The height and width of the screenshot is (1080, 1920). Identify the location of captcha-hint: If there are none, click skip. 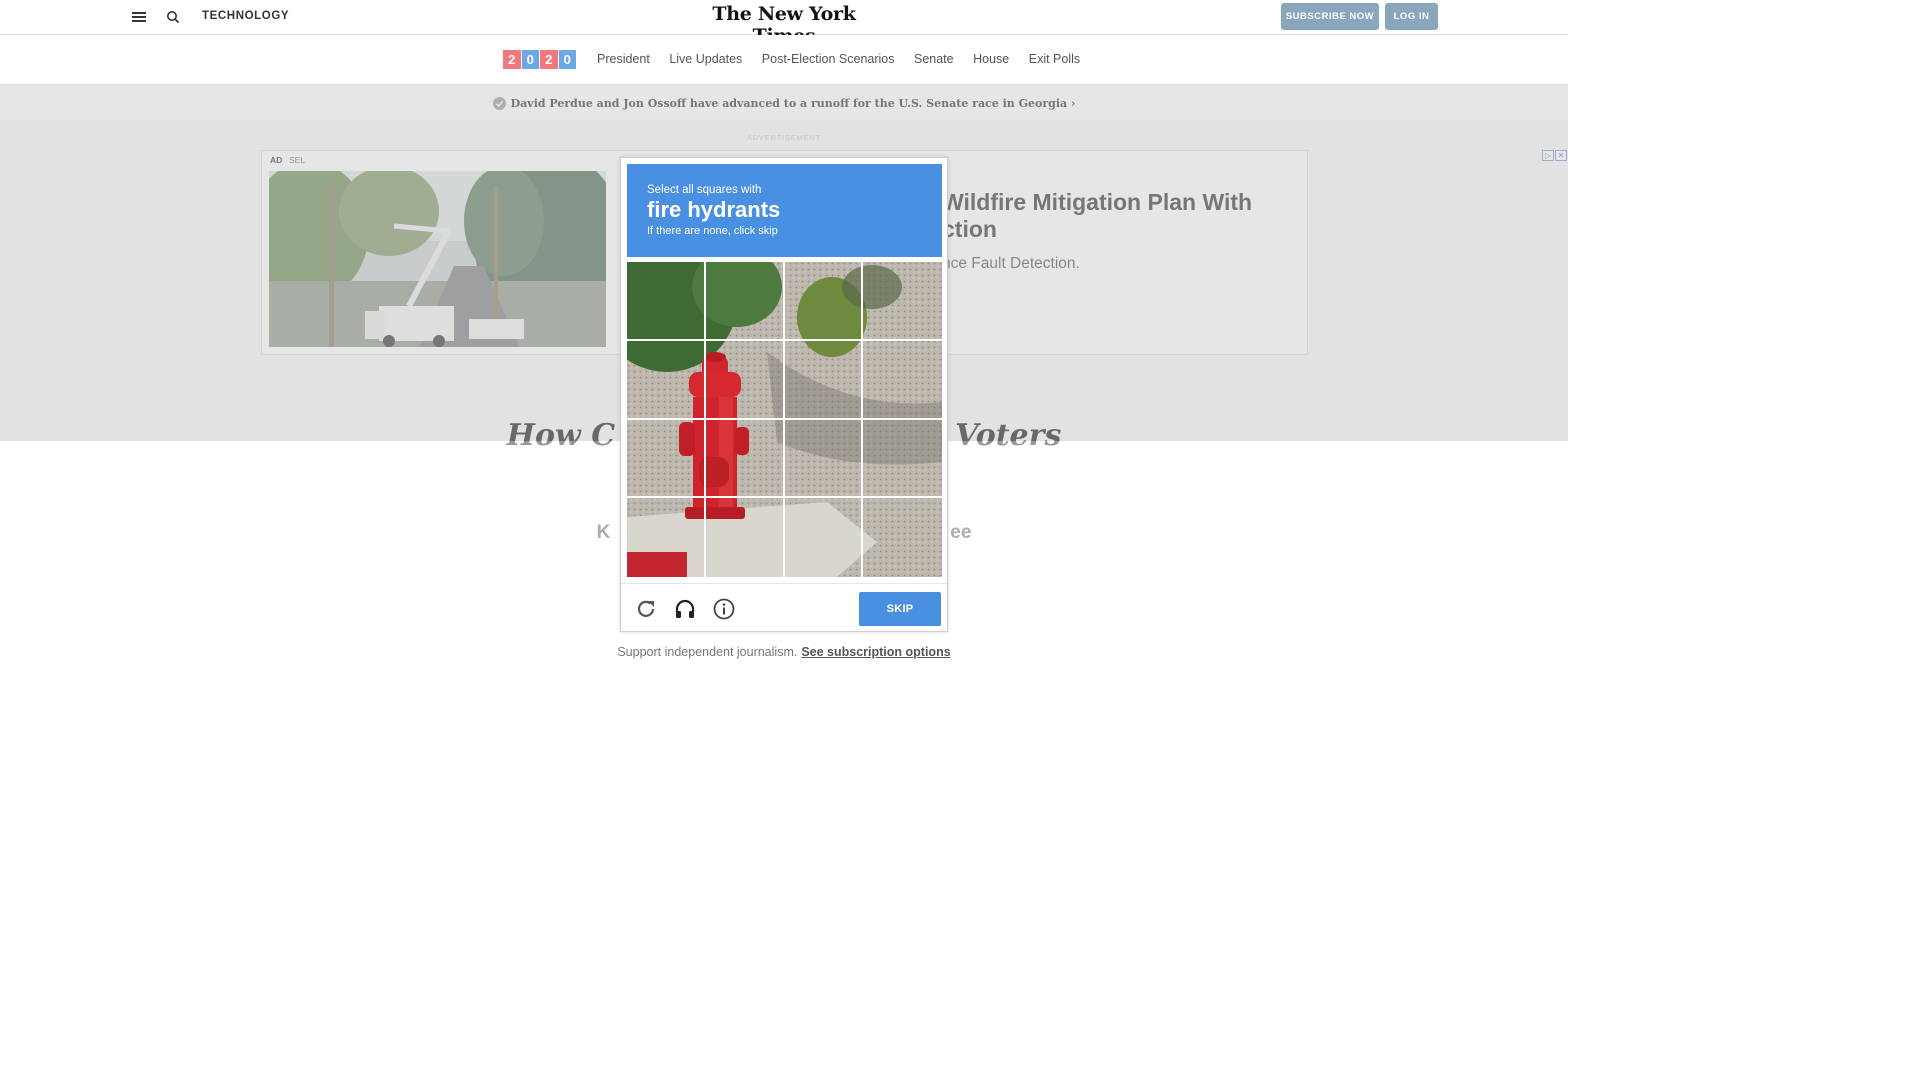
(712, 231).